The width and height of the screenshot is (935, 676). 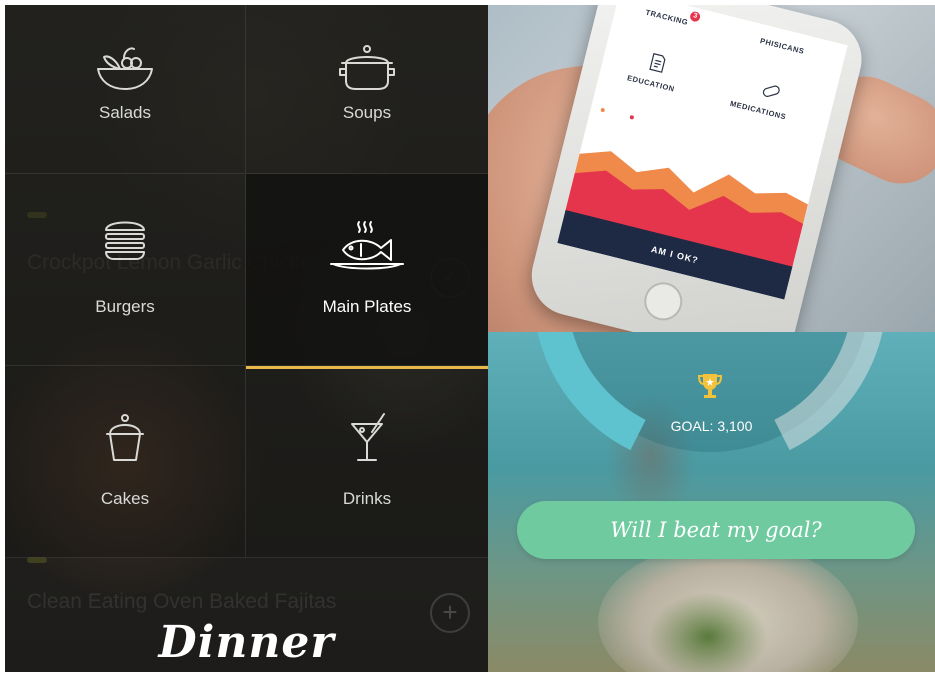 What do you see at coordinates (125, 240) in the screenshot?
I see `burger-icon` at bounding box center [125, 240].